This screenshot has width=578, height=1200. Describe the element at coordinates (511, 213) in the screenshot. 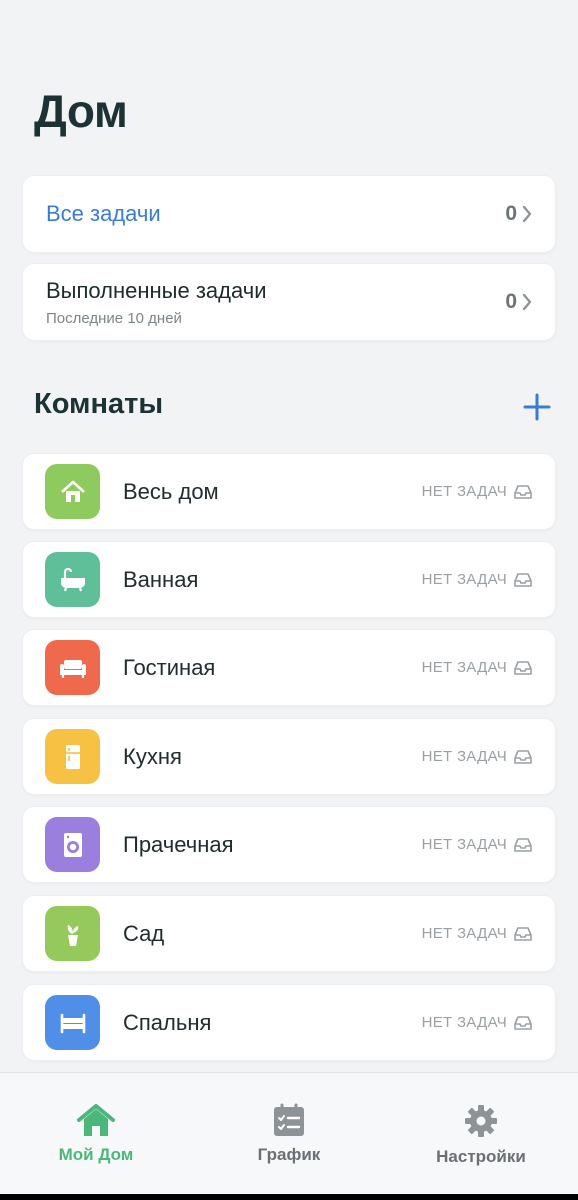

I see `all-tasks-count: 0` at that location.